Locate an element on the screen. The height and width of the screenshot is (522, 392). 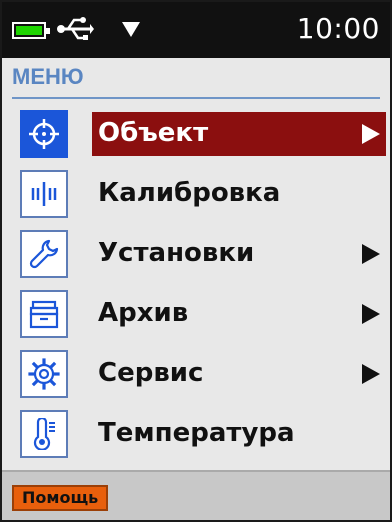
archive-icon is located at coordinates (44, 314).